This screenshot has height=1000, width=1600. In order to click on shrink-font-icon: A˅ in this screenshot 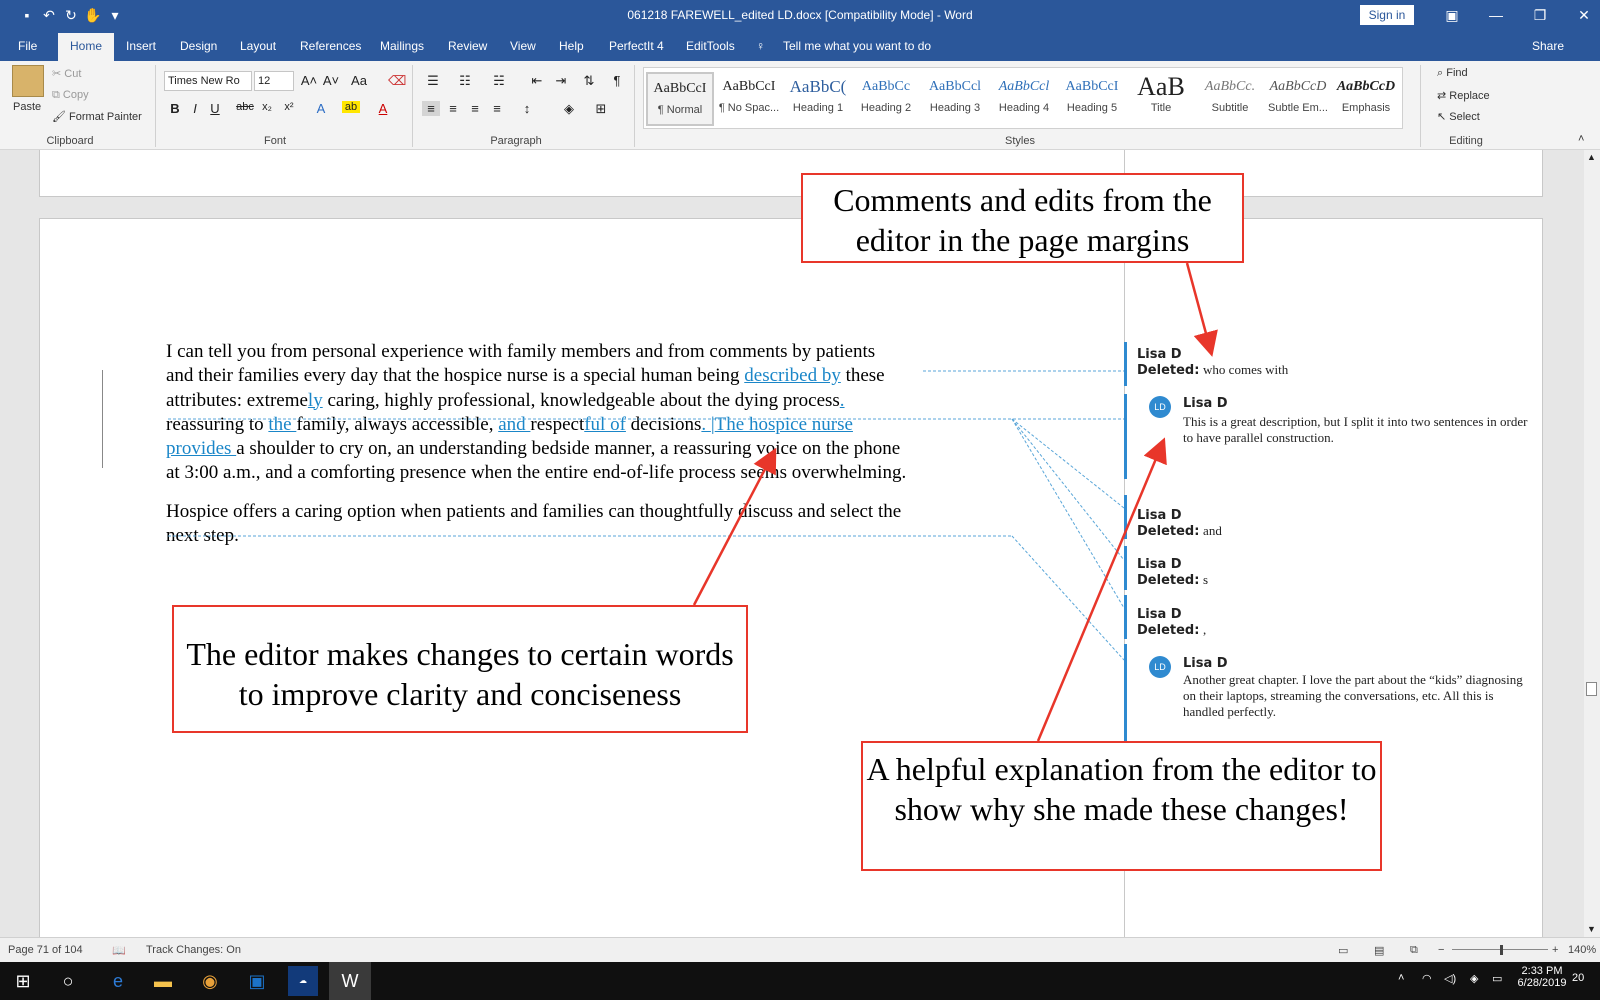, I will do `click(331, 80)`.